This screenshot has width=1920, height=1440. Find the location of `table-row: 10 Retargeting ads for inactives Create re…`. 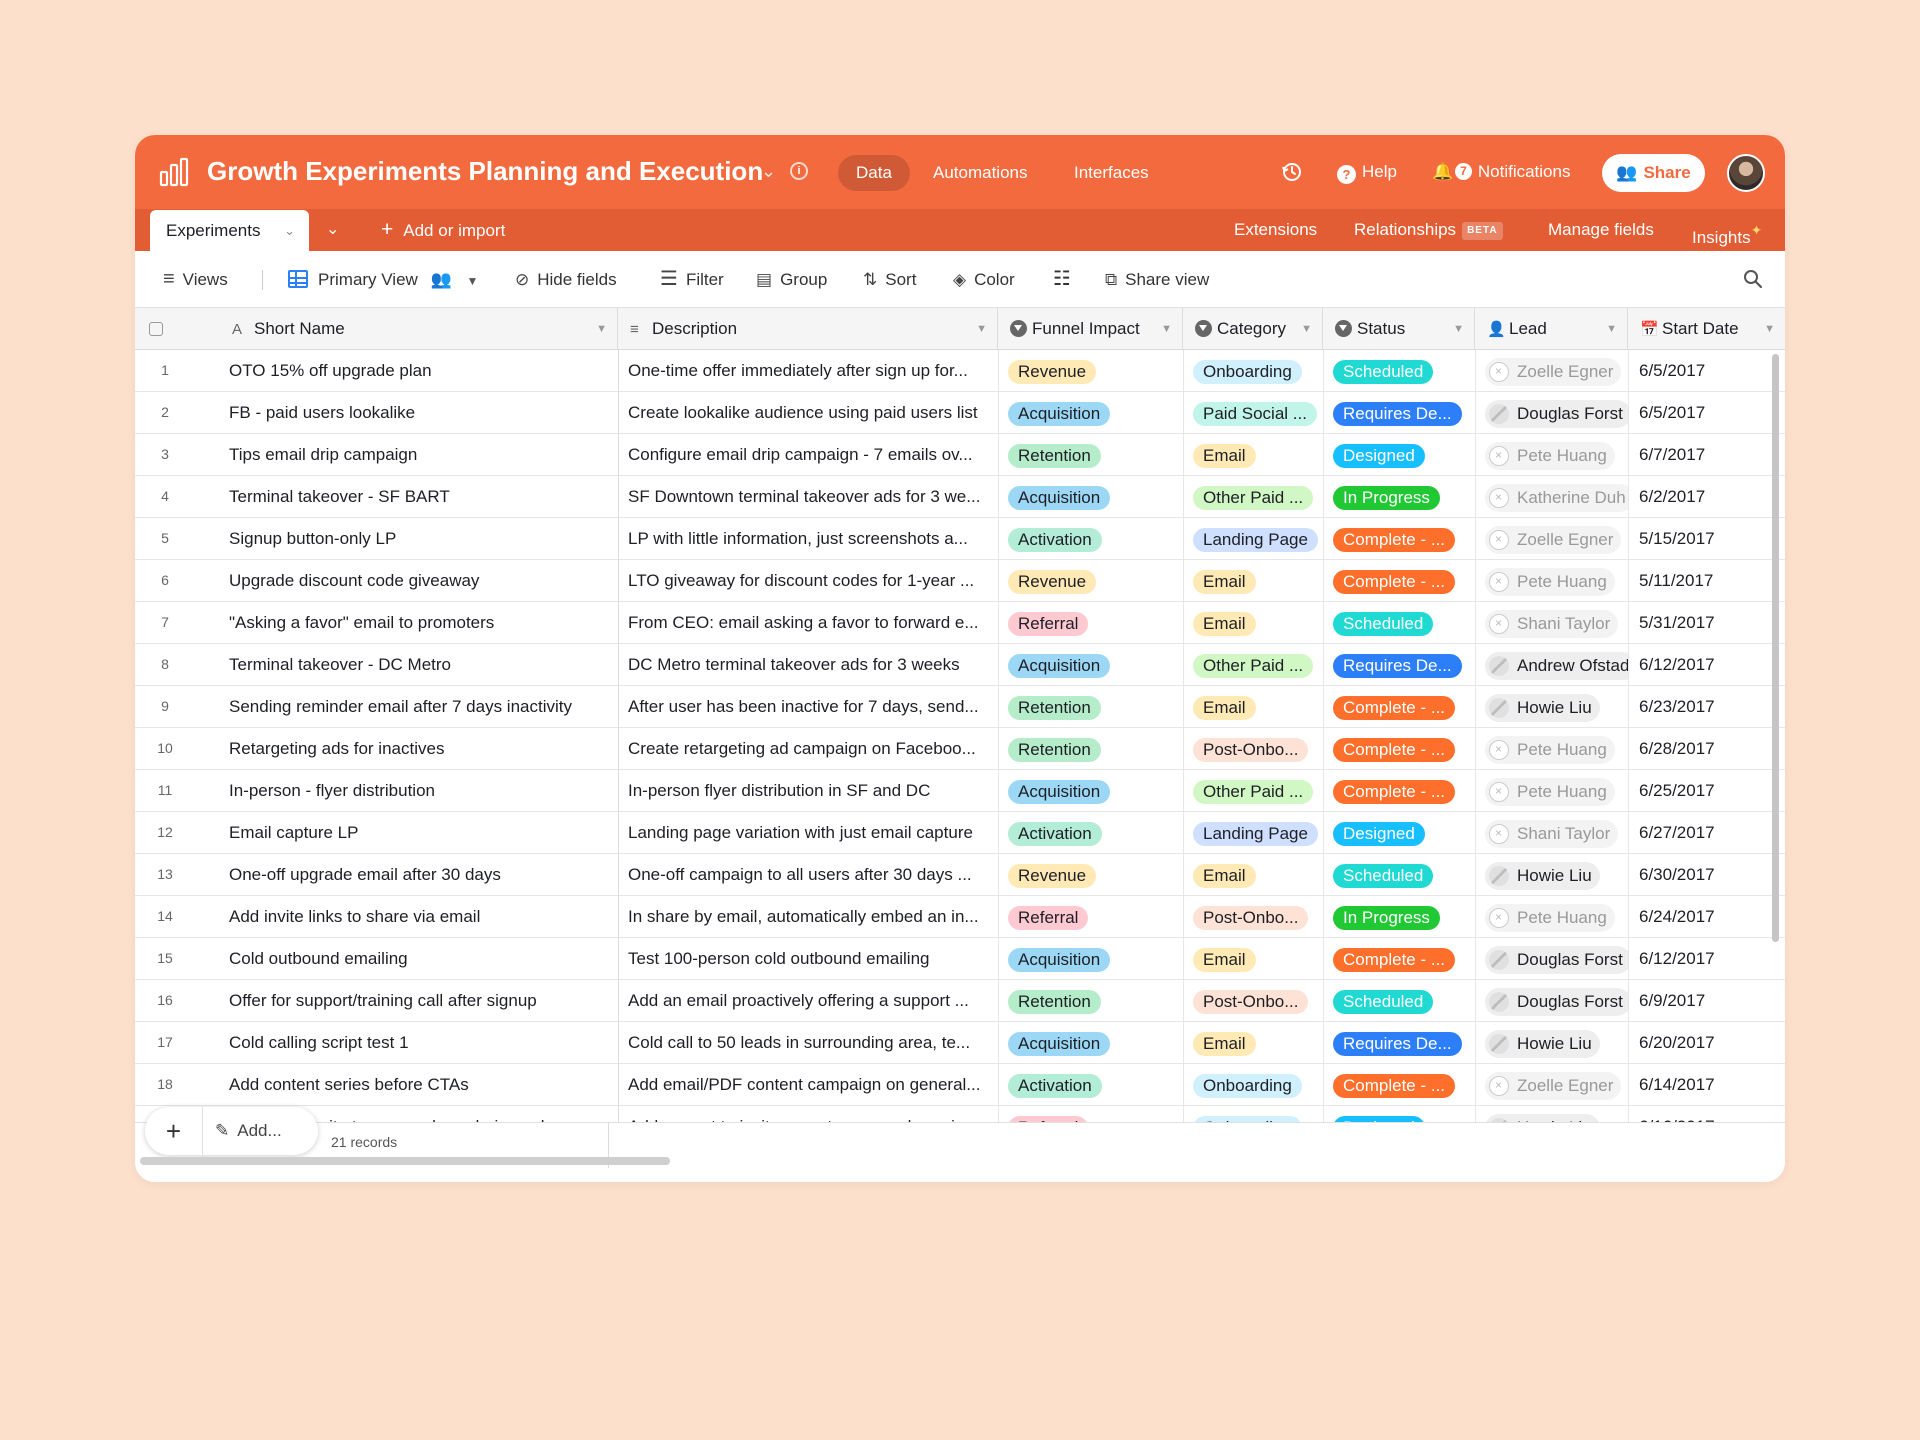

table-row: 10 Retargeting ads for inactives Create re… is located at coordinates (960, 749).